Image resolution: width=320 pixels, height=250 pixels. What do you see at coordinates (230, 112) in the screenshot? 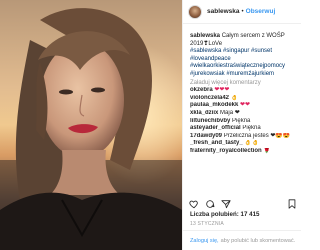
I see `comment-text: Maja ❤` at bounding box center [230, 112].